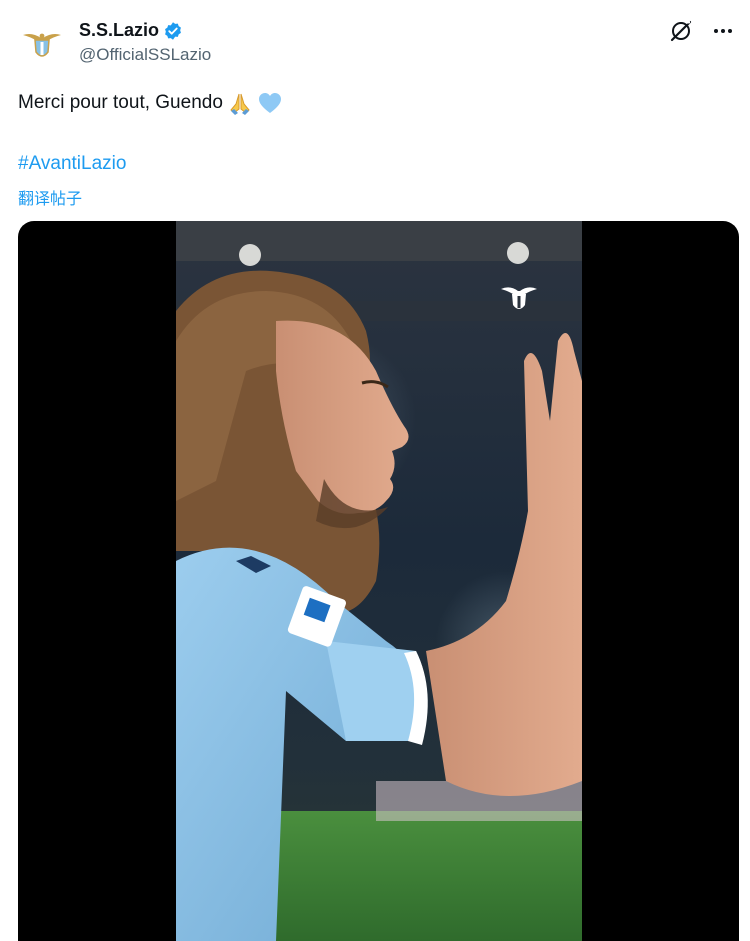  I want to click on translate-post-link: 翻译帖子, so click(50, 197).